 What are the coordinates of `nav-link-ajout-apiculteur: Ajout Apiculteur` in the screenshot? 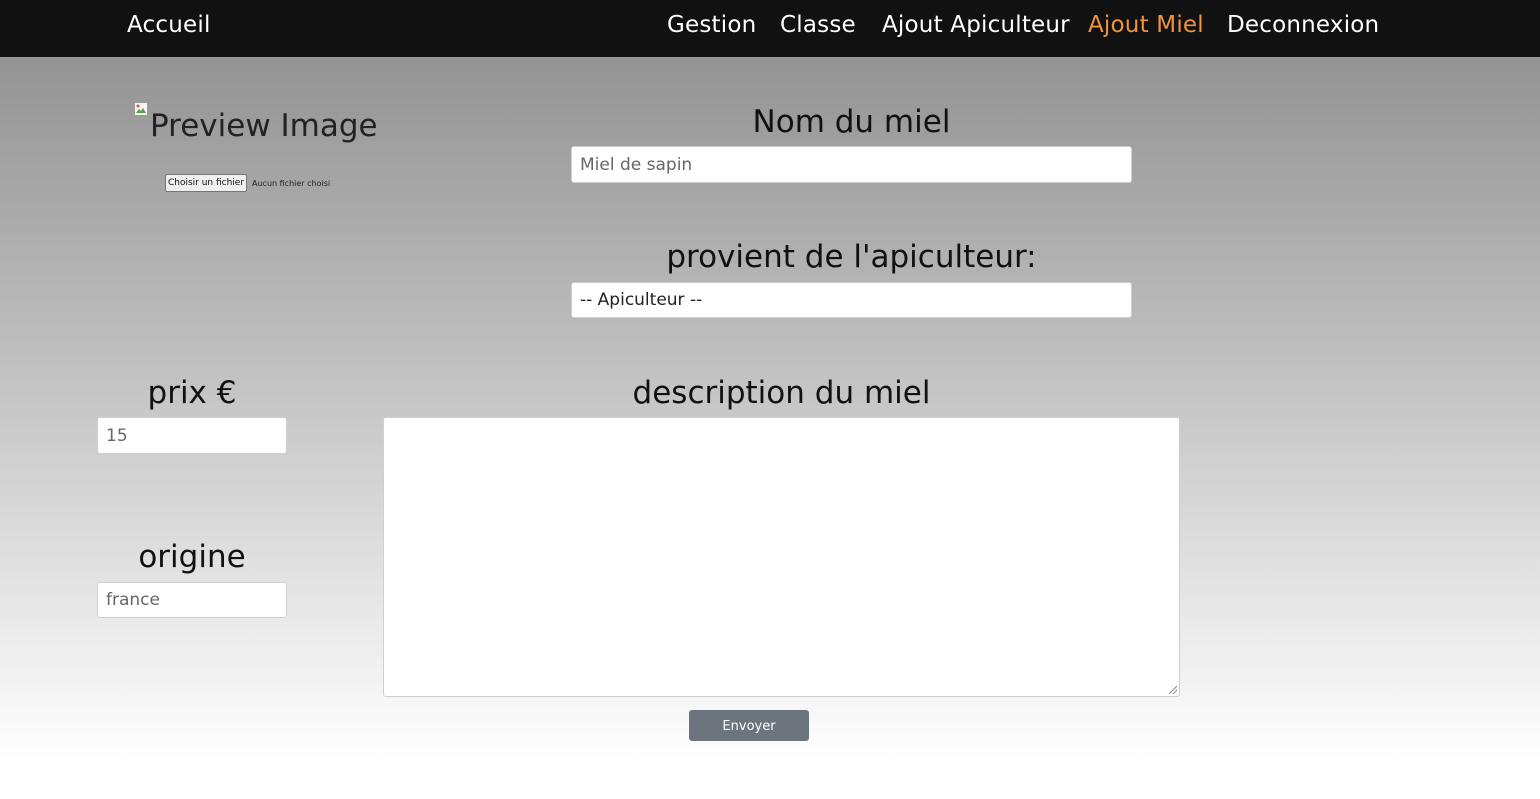 It's located at (976, 25).